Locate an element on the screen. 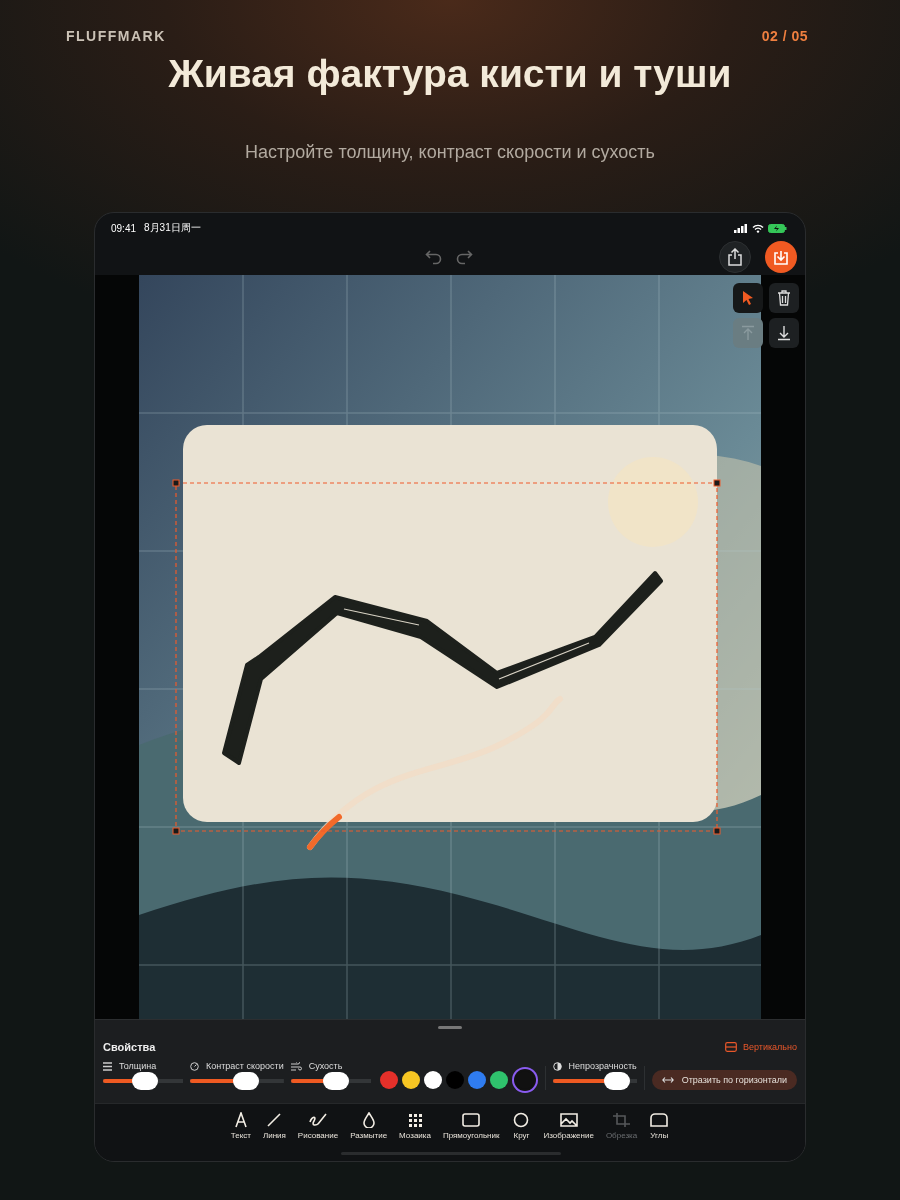  share-button is located at coordinates (735, 257).